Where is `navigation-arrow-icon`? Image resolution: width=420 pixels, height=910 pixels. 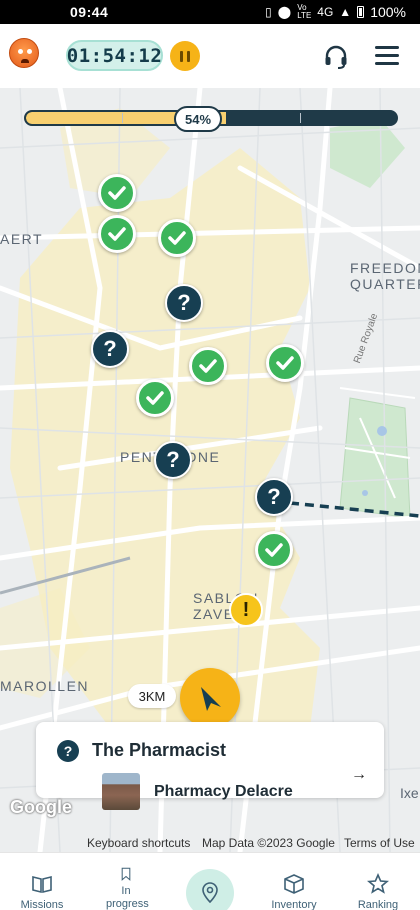
navigation-arrow-icon is located at coordinates (211, 699).